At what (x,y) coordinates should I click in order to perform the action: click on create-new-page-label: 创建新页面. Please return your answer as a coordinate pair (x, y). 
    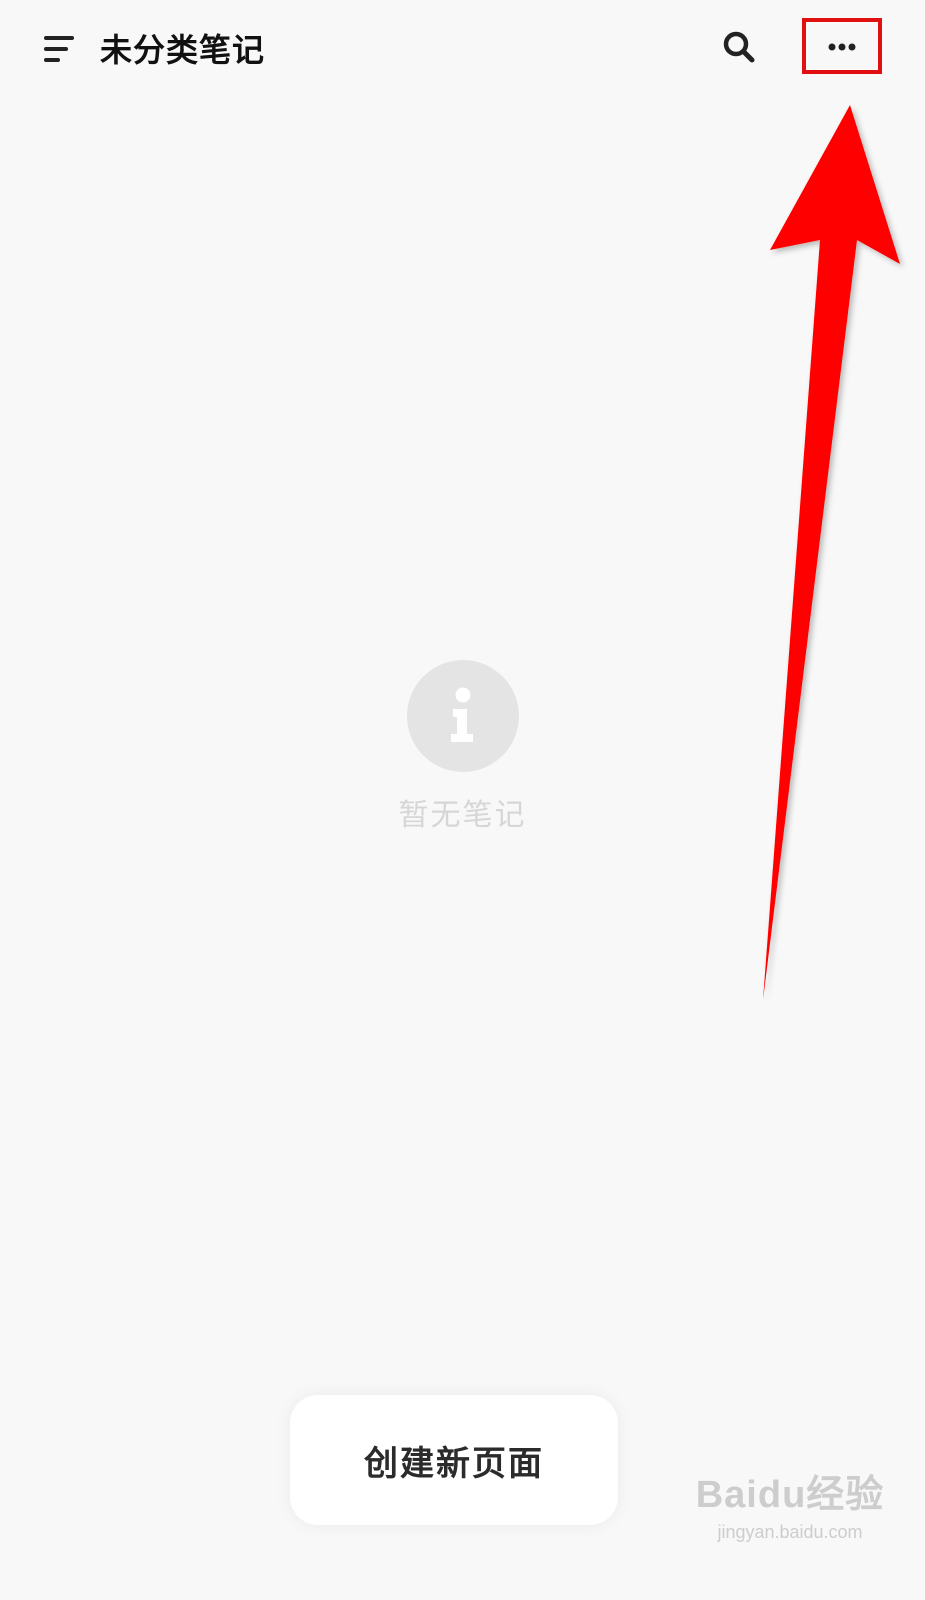
    Looking at the image, I should click on (454, 1463).